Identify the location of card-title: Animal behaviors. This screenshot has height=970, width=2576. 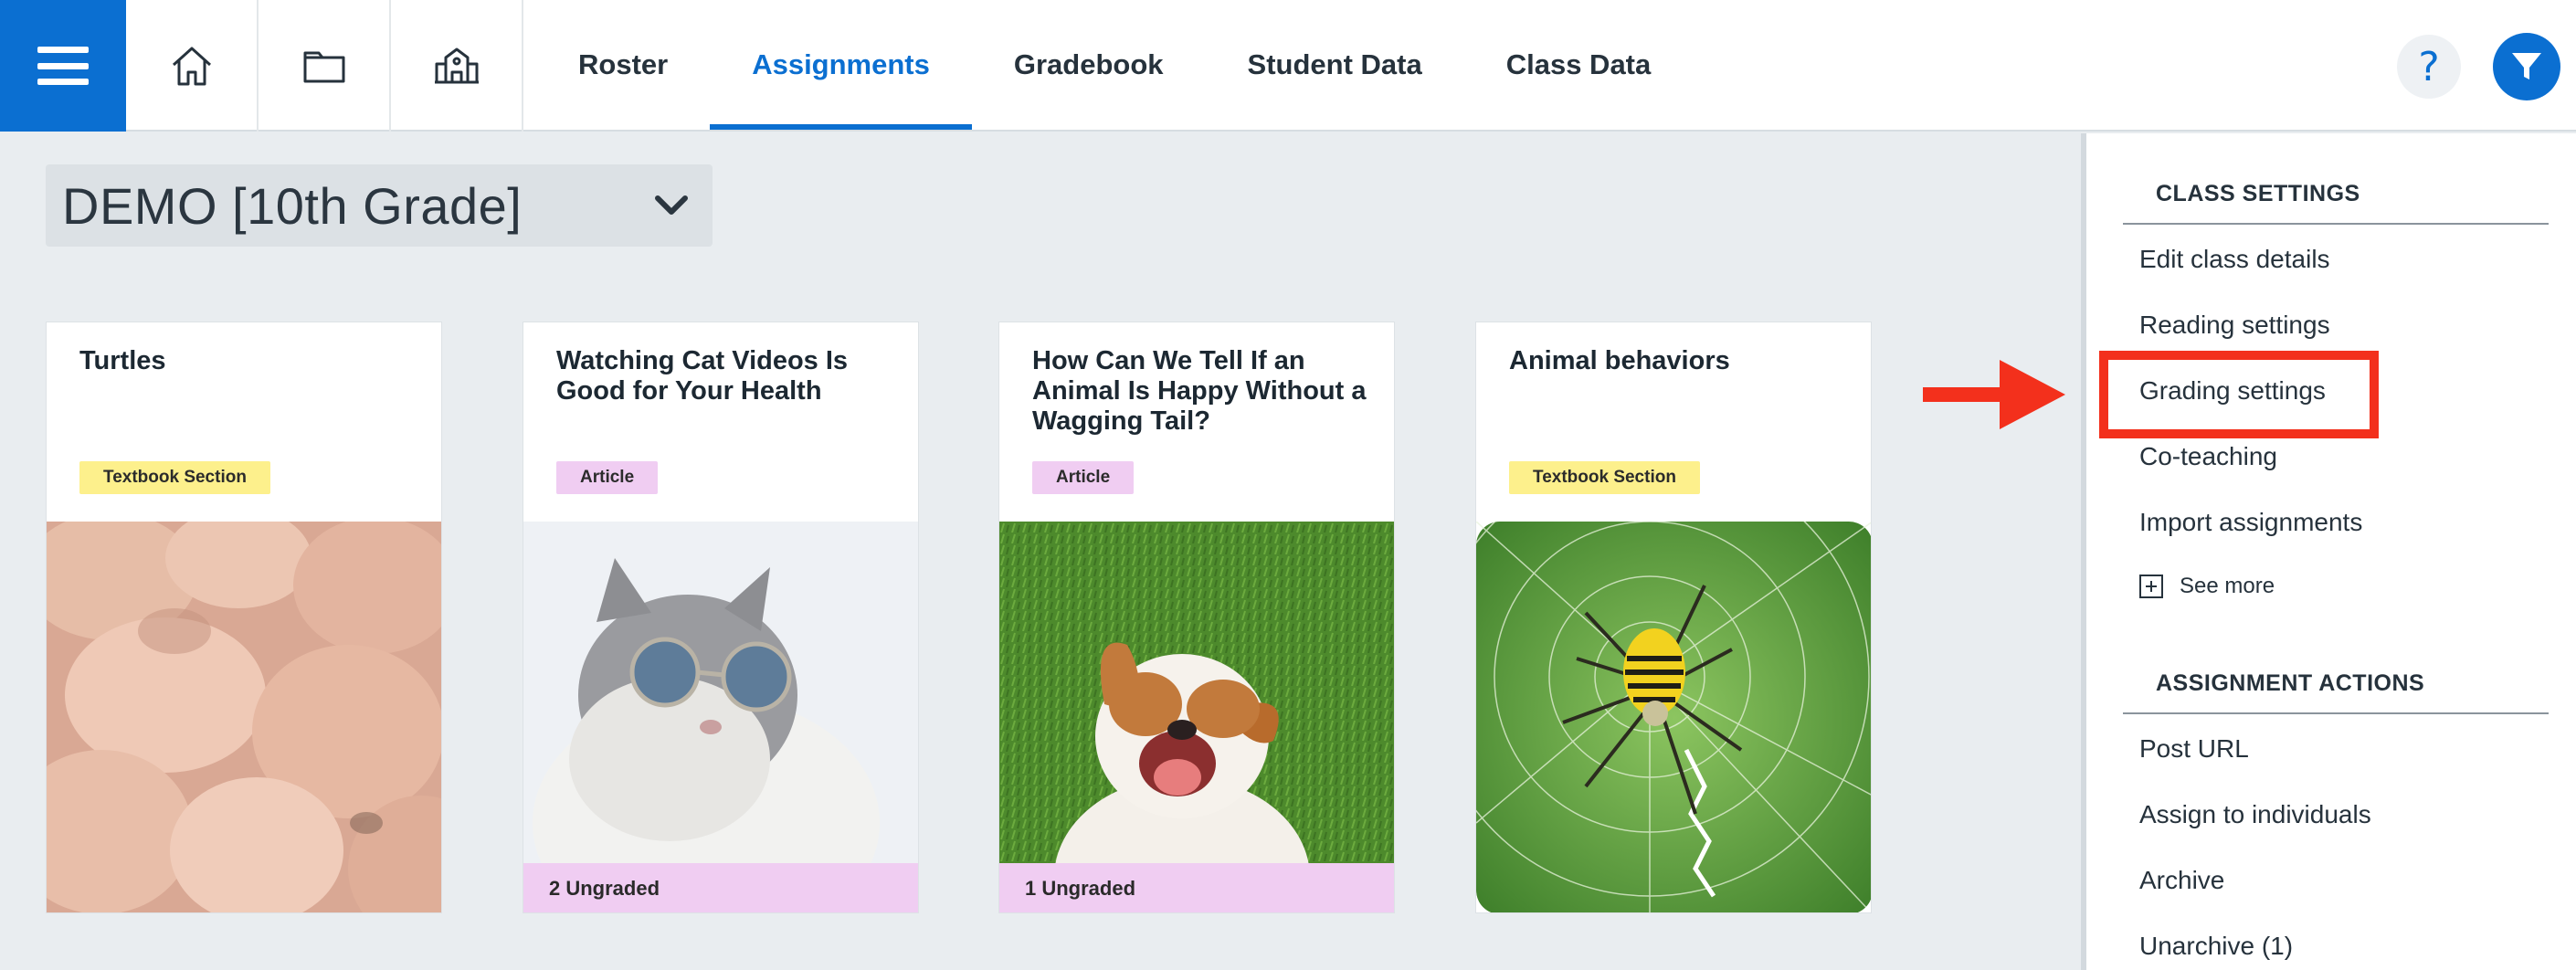
(1619, 360).